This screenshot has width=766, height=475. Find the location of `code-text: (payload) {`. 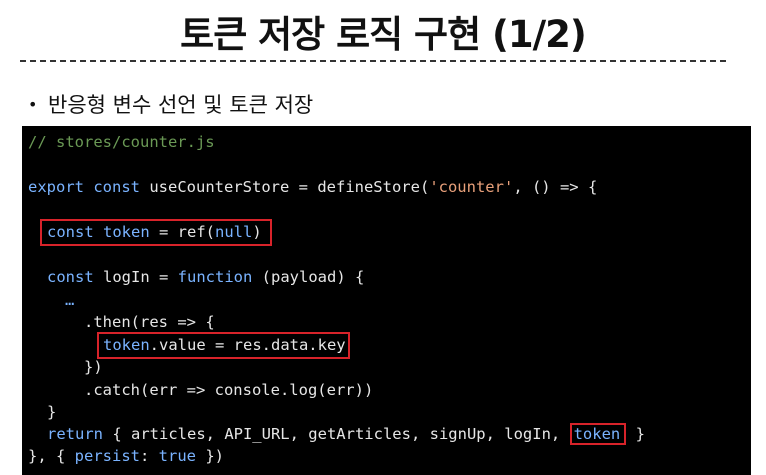

code-text: (payload) { is located at coordinates (308, 277).